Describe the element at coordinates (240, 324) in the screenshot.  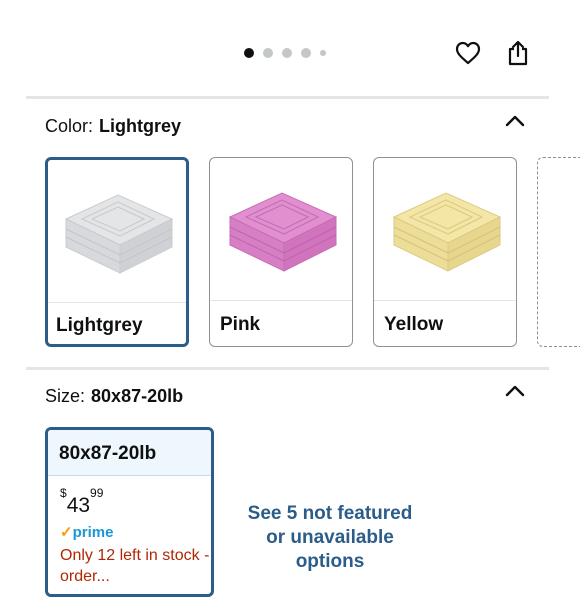
I see `color-option-name: Pink` at that location.